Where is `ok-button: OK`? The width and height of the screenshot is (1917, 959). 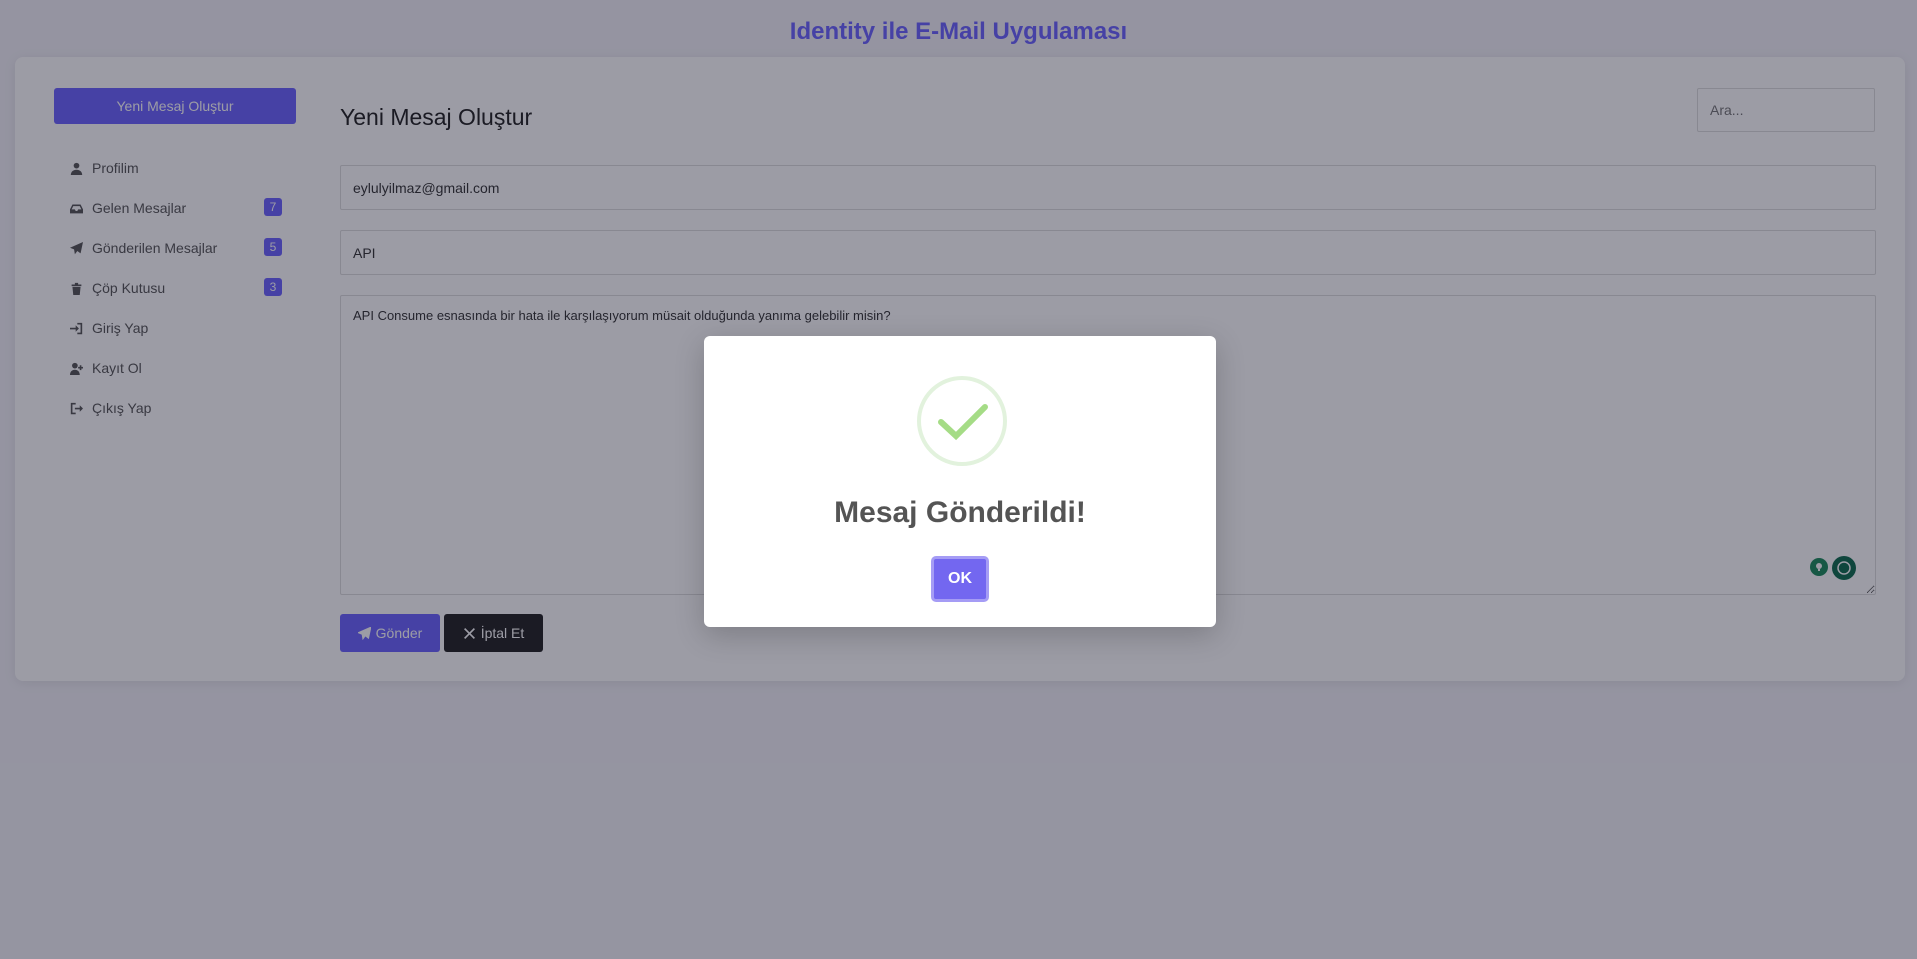
ok-button: OK is located at coordinates (960, 579).